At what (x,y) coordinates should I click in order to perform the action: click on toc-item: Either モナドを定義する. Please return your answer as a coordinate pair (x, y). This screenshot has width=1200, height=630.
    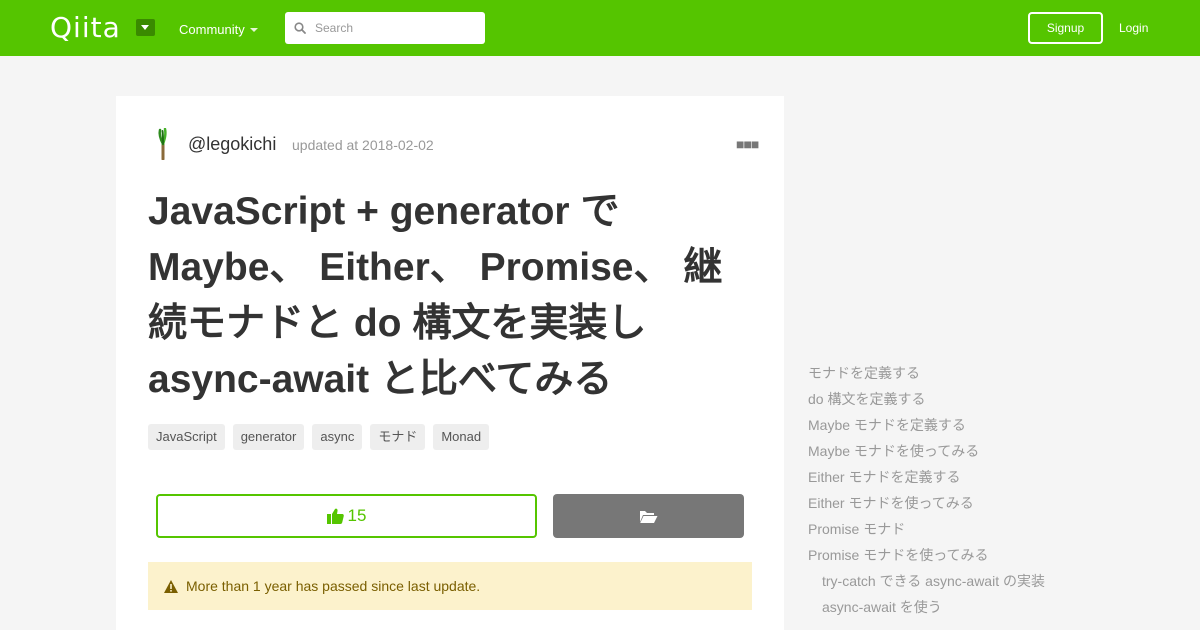
    Looking at the image, I should click on (998, 479).